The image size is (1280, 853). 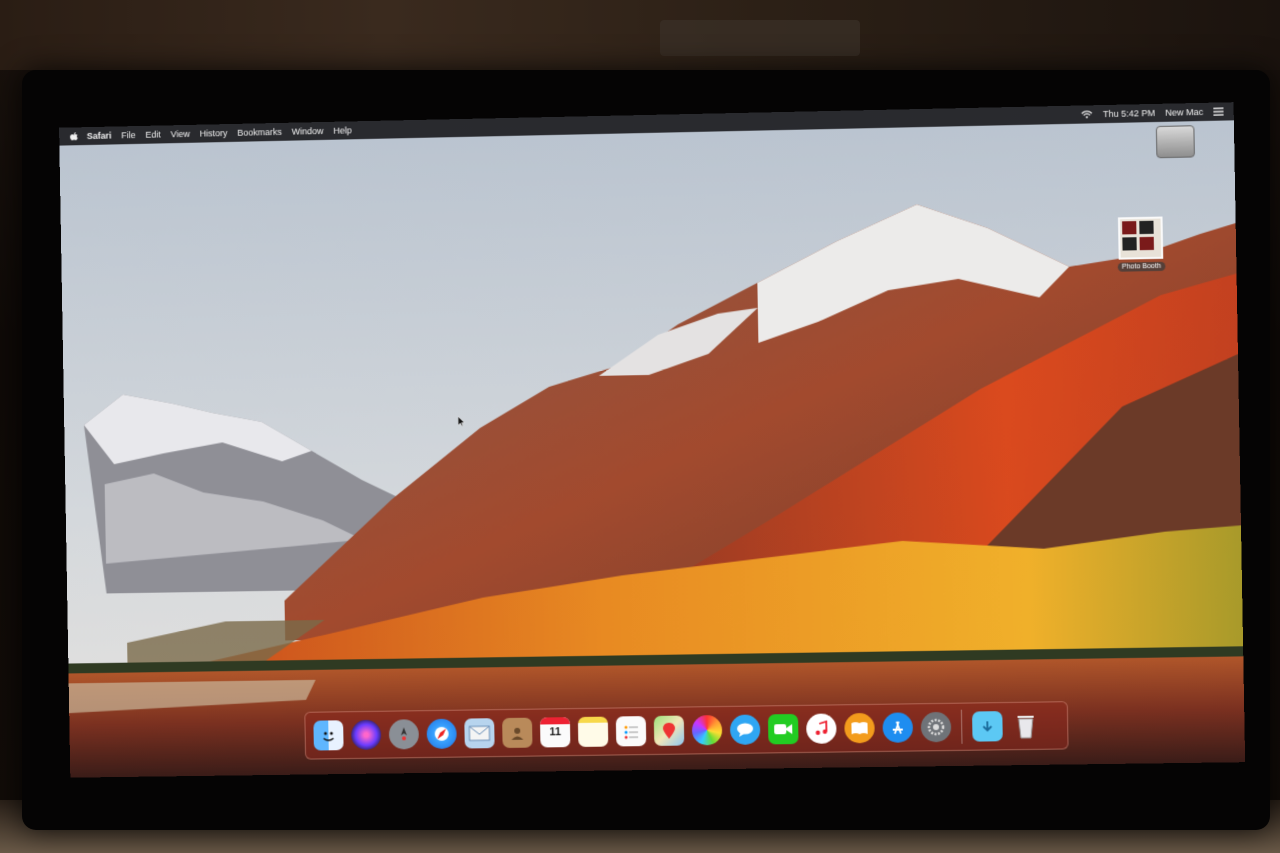 What do you see at coordinates (328, 735) in the screenshot?
I see `finder-icon` at bounding box center [328, 735].